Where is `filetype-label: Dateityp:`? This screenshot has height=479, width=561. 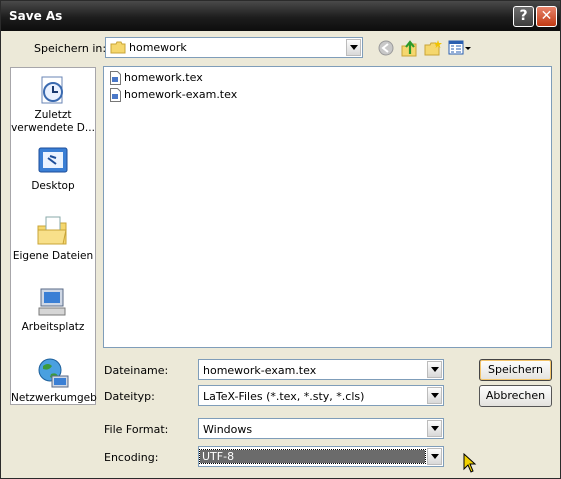
filetype-label: Dateityp: is located at coordinates (129, 396).